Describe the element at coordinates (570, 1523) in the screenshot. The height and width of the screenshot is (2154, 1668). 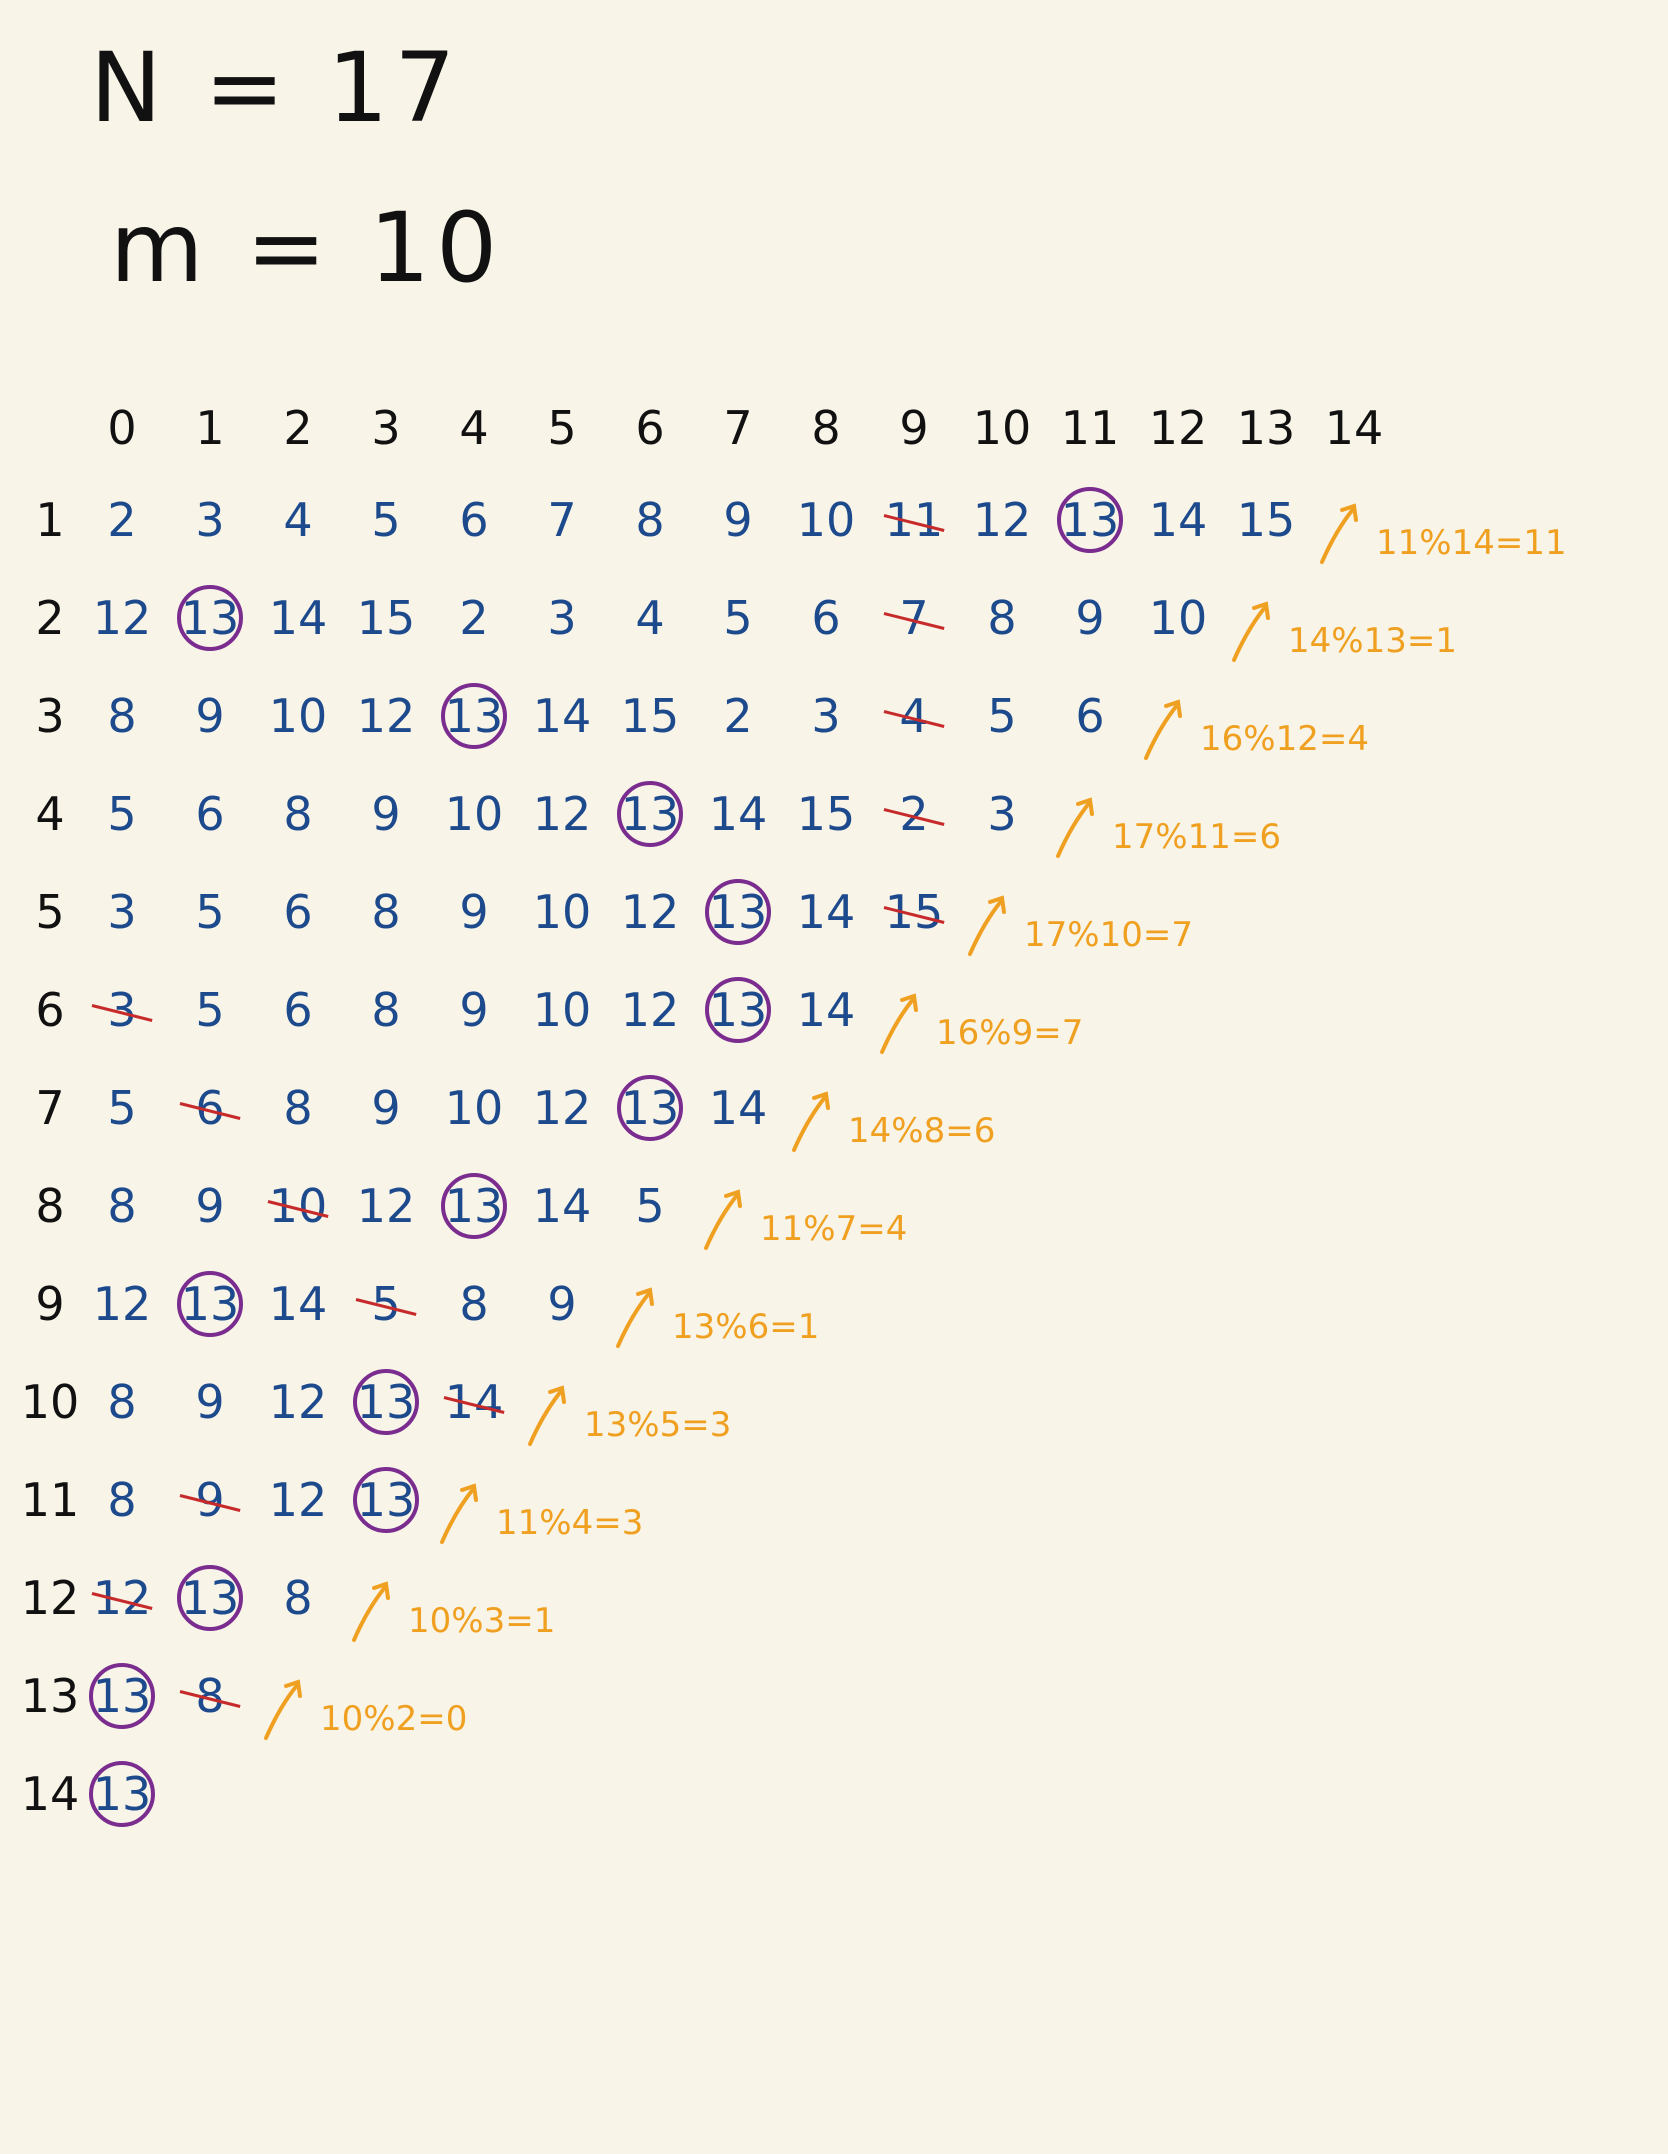
I see `modulo-annotation: 11%4=3` at that location.